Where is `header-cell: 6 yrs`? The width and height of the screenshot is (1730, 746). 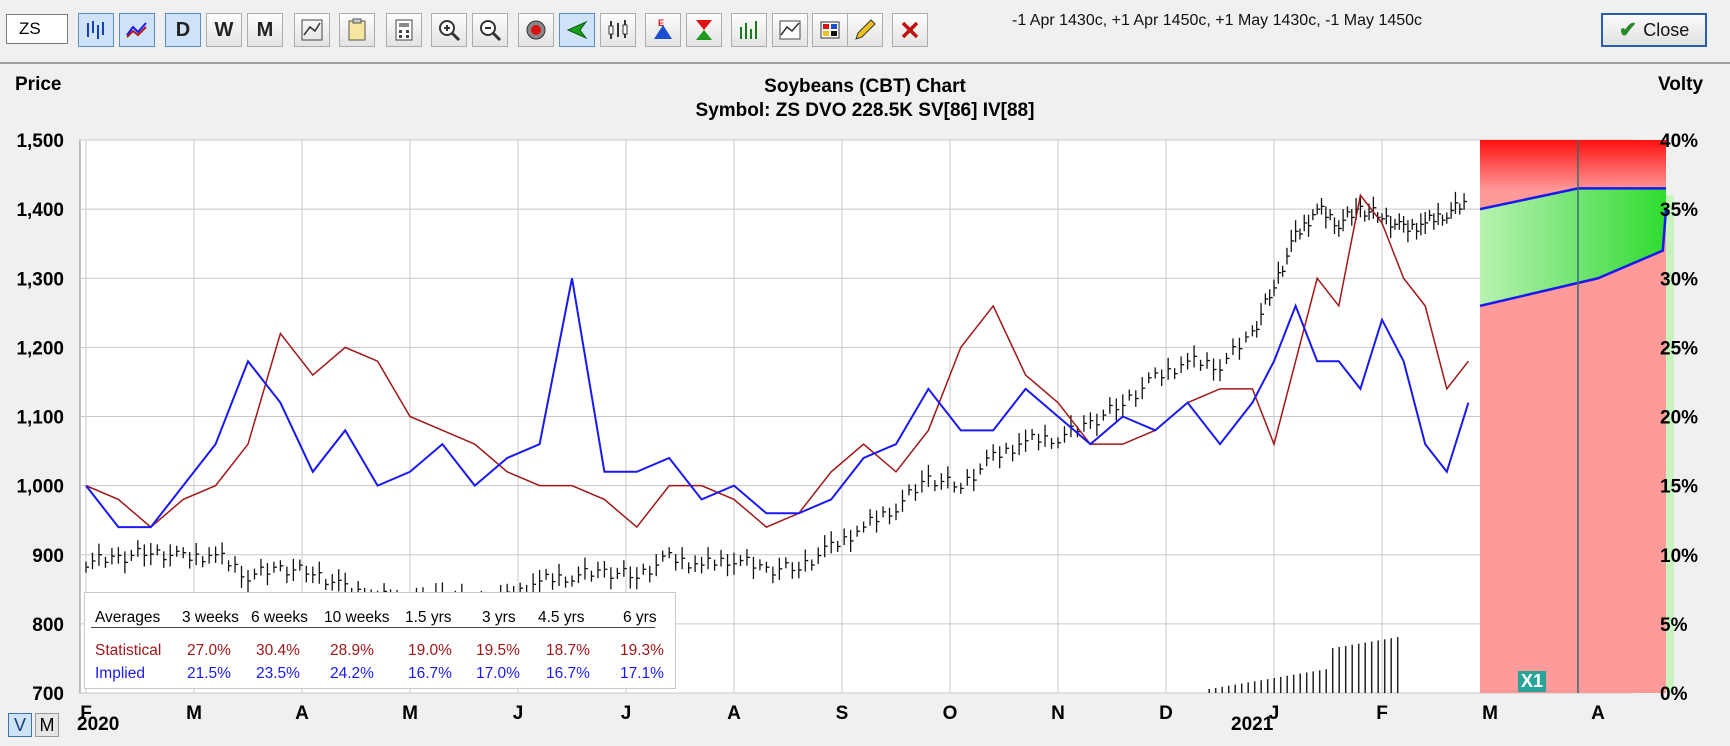 header-cell: 6 yrs is located at coordinates (640, 617).